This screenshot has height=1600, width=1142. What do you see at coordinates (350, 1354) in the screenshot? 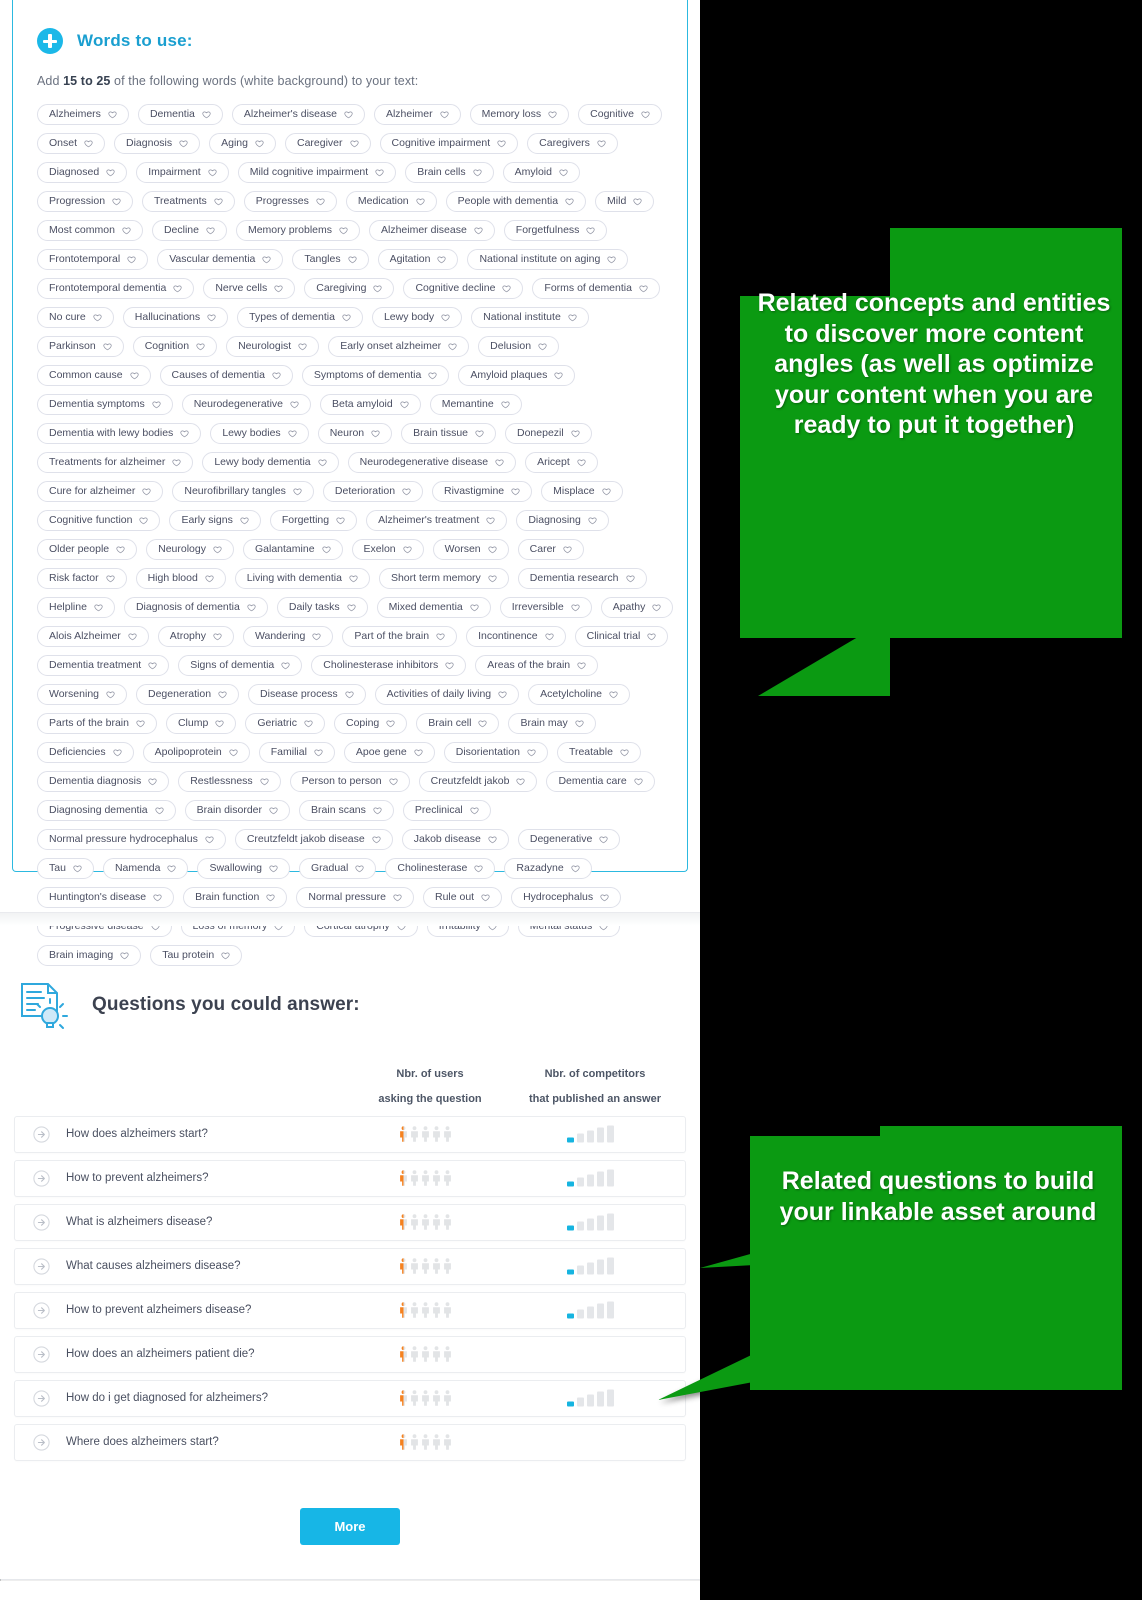
I see `question-row: How does an alzheimers patient die?` at bounding box center [350, 1354].